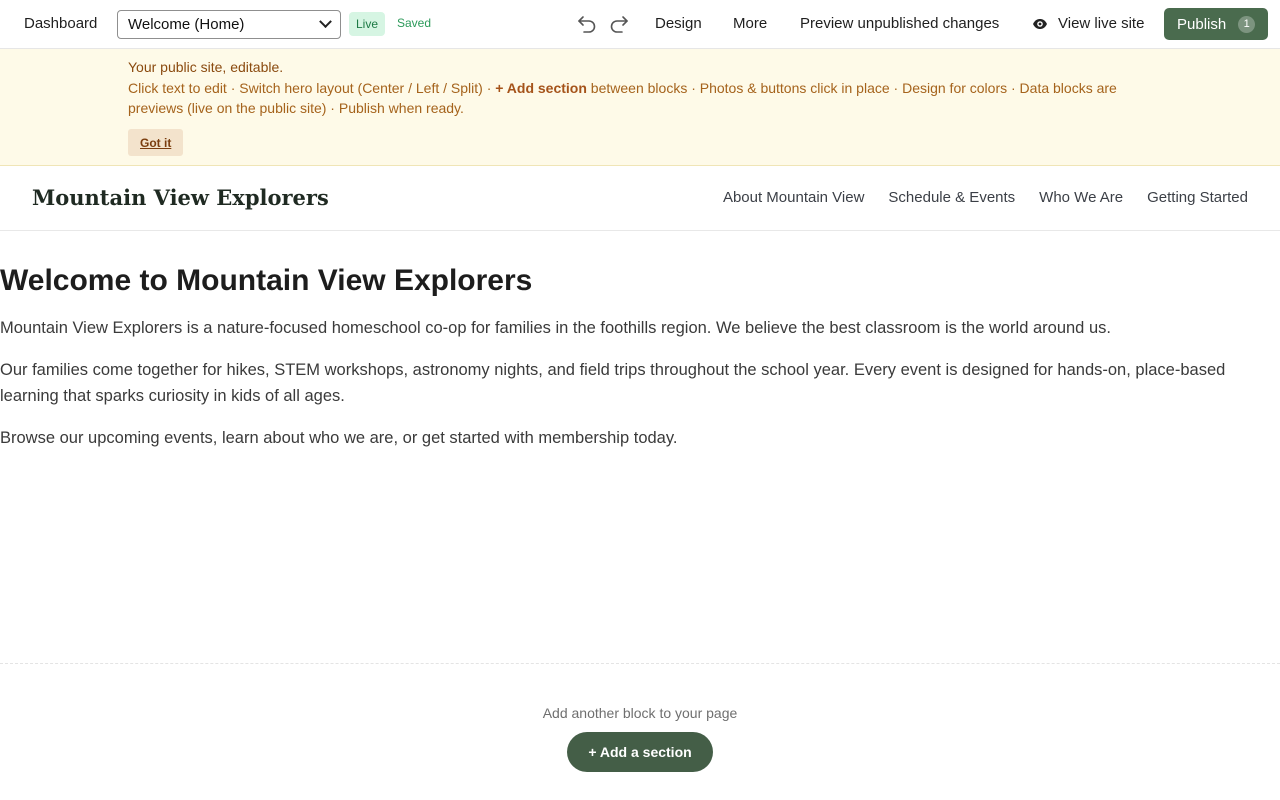  Describe the element at coordinates (640, 713) in the screenshot. I see `add-block-hint: Add another block to your page` at that location.